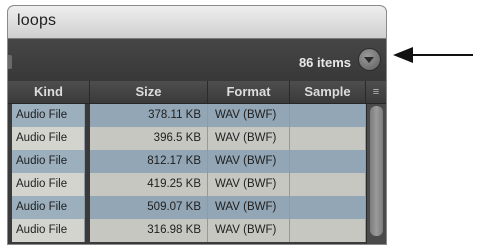 Image resolution: width=477 pixels, height=246 pixels. What do you see at coordinates (149, 92) in the screenshot?
I see `column-header-size: Size` at bounding box center [149, 92].